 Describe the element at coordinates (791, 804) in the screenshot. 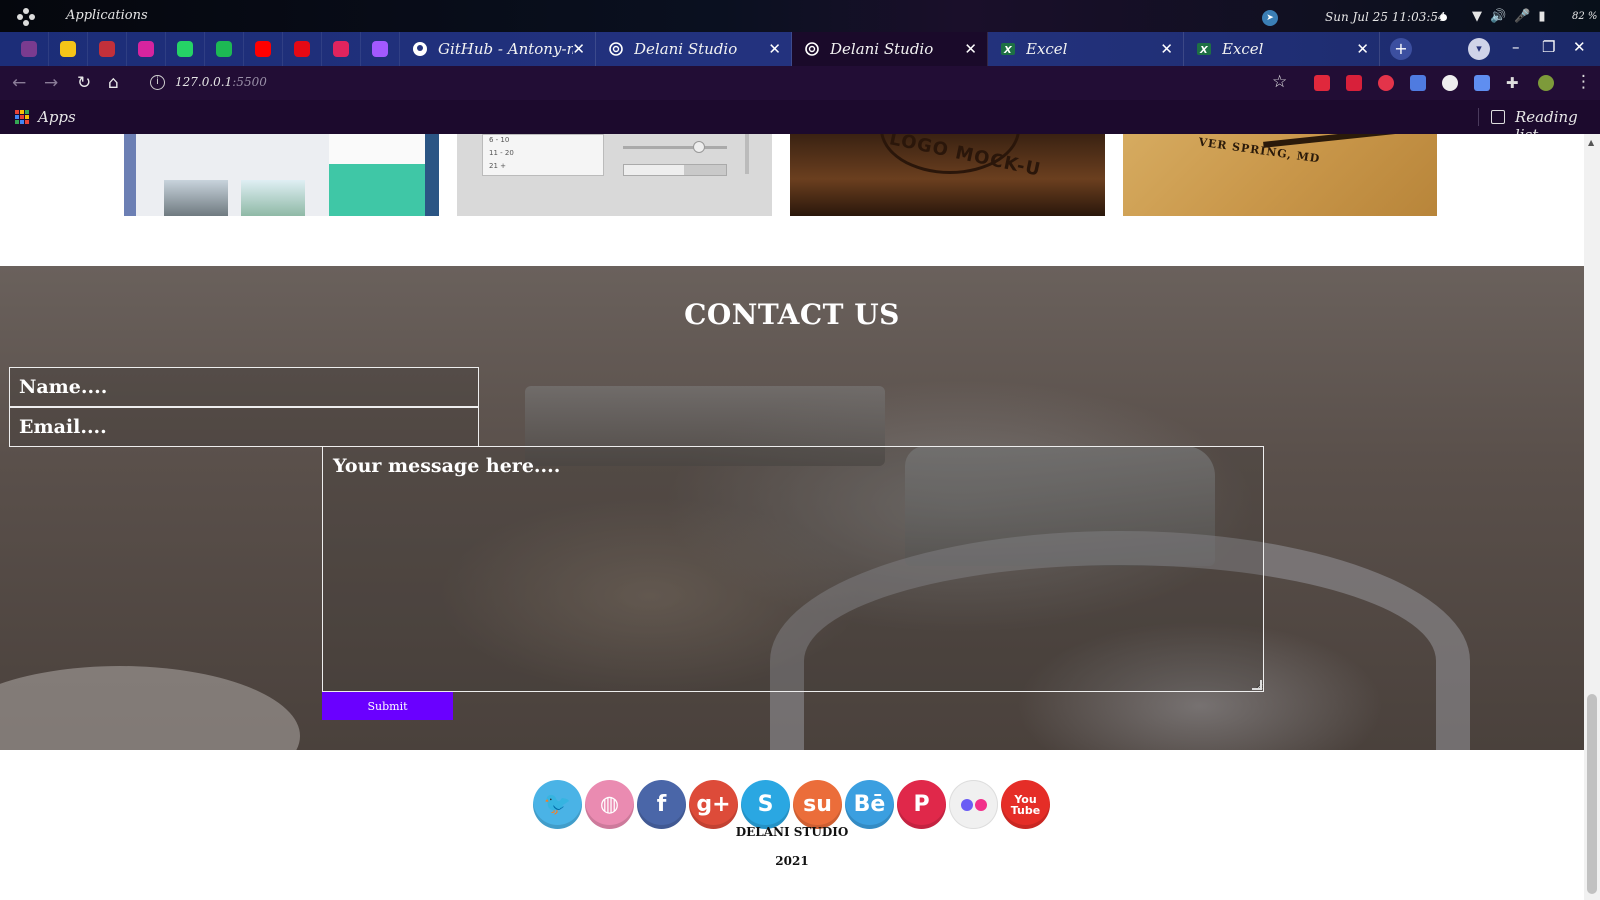

I see `social-links: 🐦 ◍ f g+ Ssu Bē P You Tube` at that location.